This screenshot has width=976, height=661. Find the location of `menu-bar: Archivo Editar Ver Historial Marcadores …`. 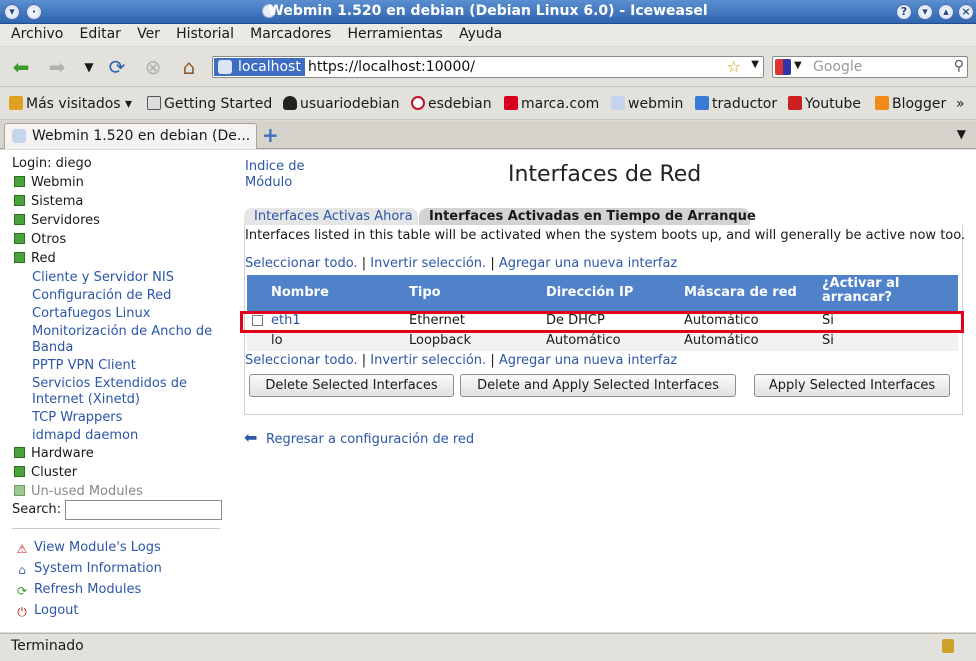

menu-bar: Archivo Editar Ver Historial Marcadores … is located at coordinates (488, 35).